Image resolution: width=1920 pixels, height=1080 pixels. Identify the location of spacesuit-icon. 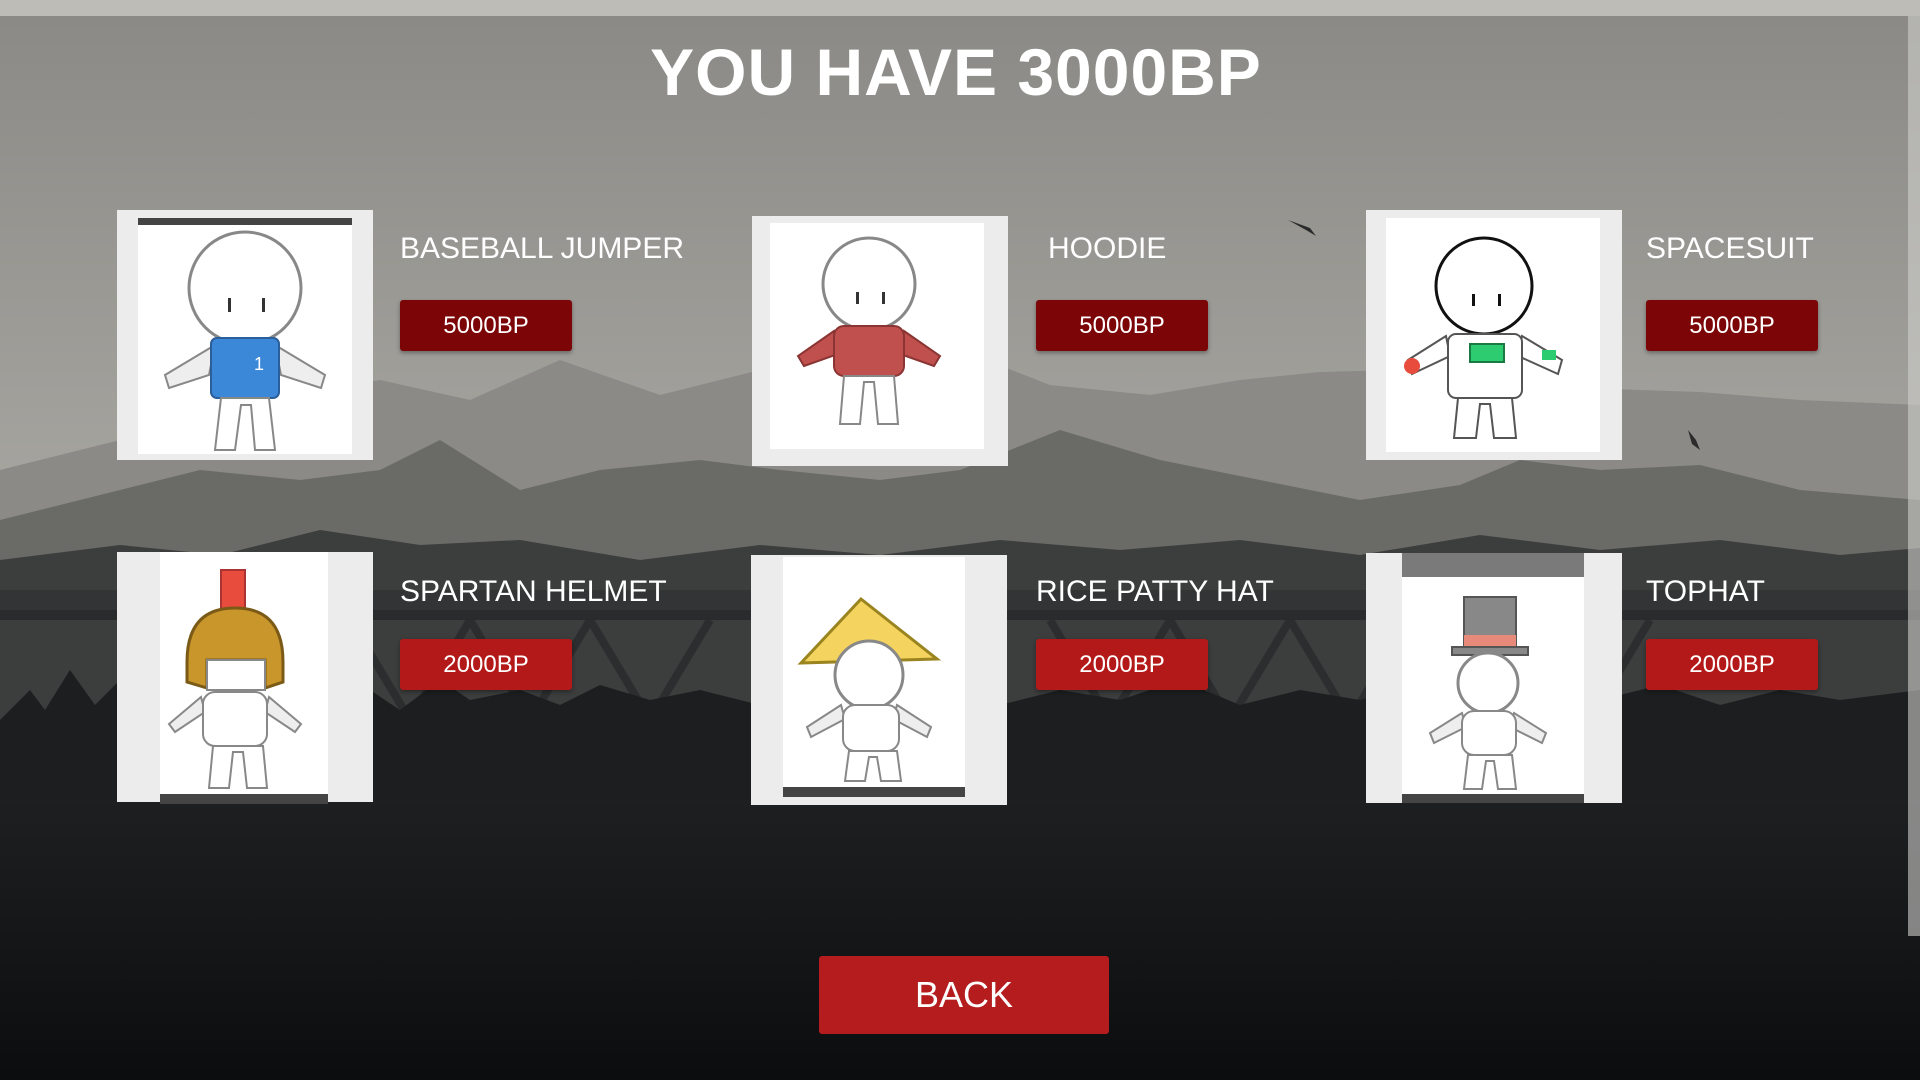
(1484, 337).